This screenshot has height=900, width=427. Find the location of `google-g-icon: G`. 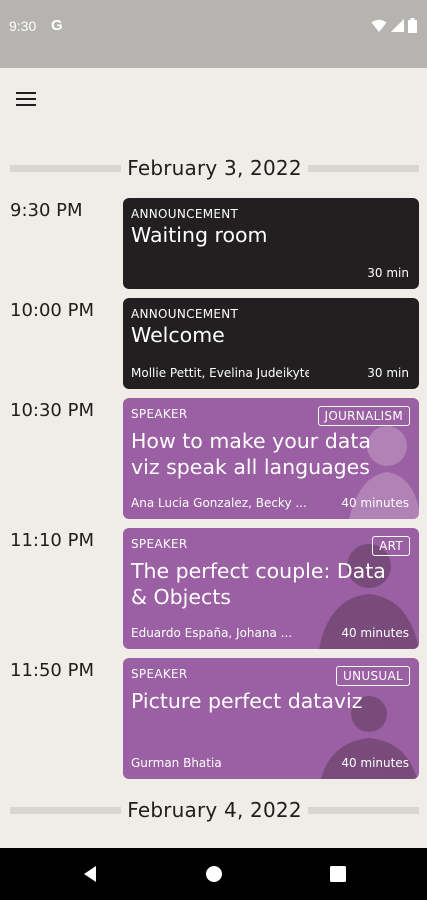

google-g-icon: G is located at coordinates (57, 25).